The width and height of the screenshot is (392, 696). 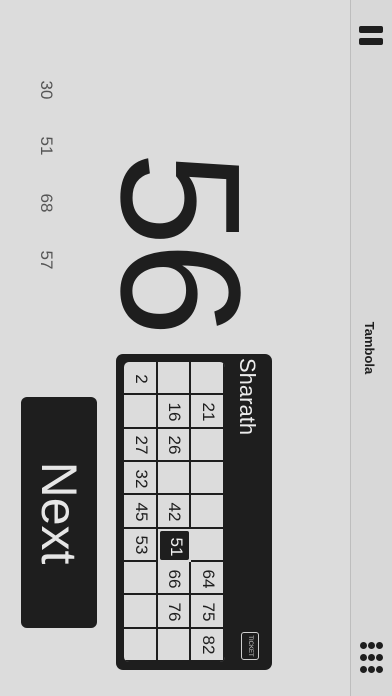 I want to click on pause-icon, so click(x=371, y=36).